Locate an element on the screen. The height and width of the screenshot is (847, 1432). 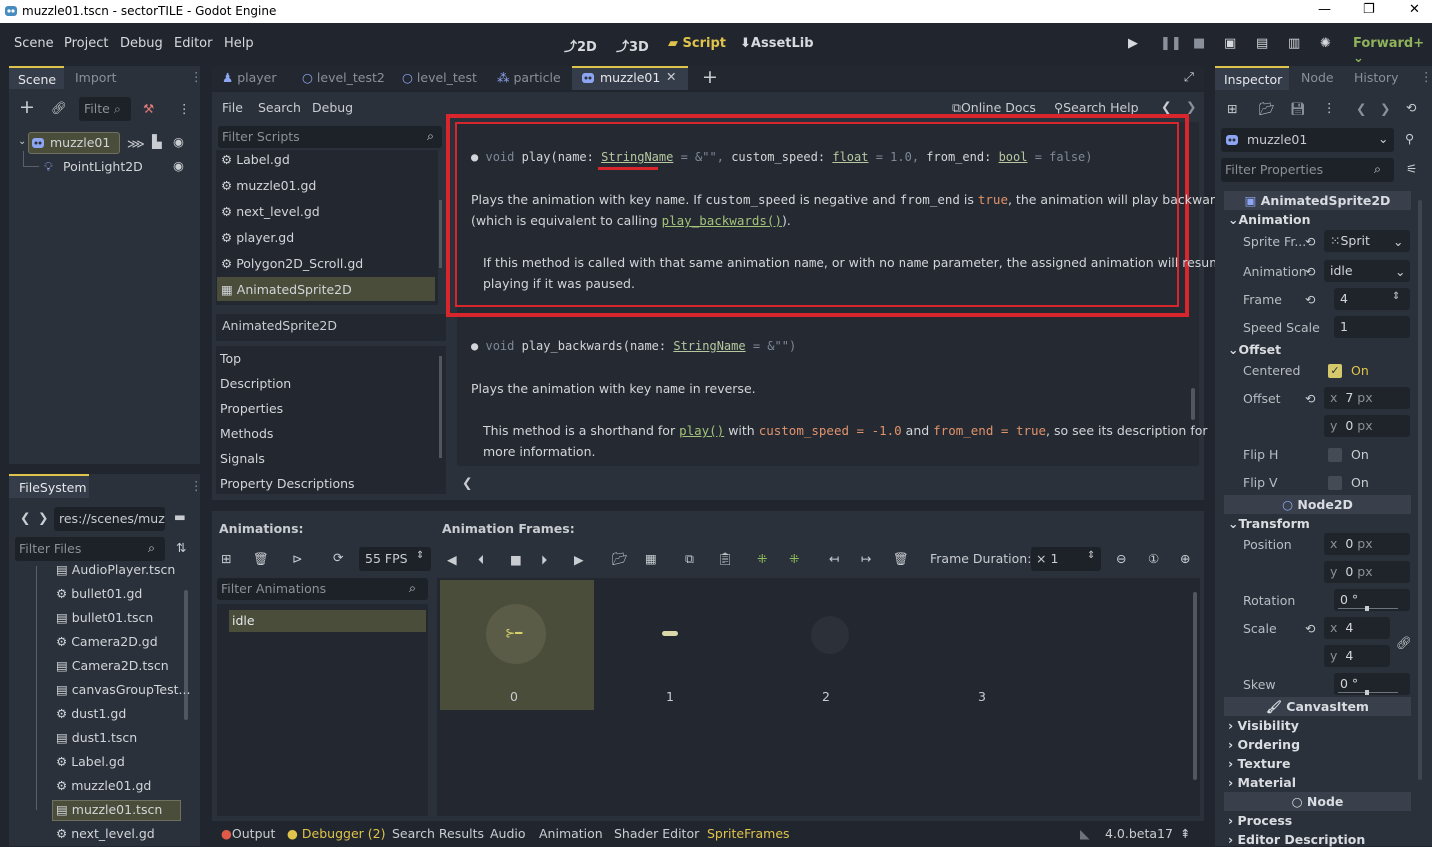
script-menu-file: File is located at coordinates (232, 107).